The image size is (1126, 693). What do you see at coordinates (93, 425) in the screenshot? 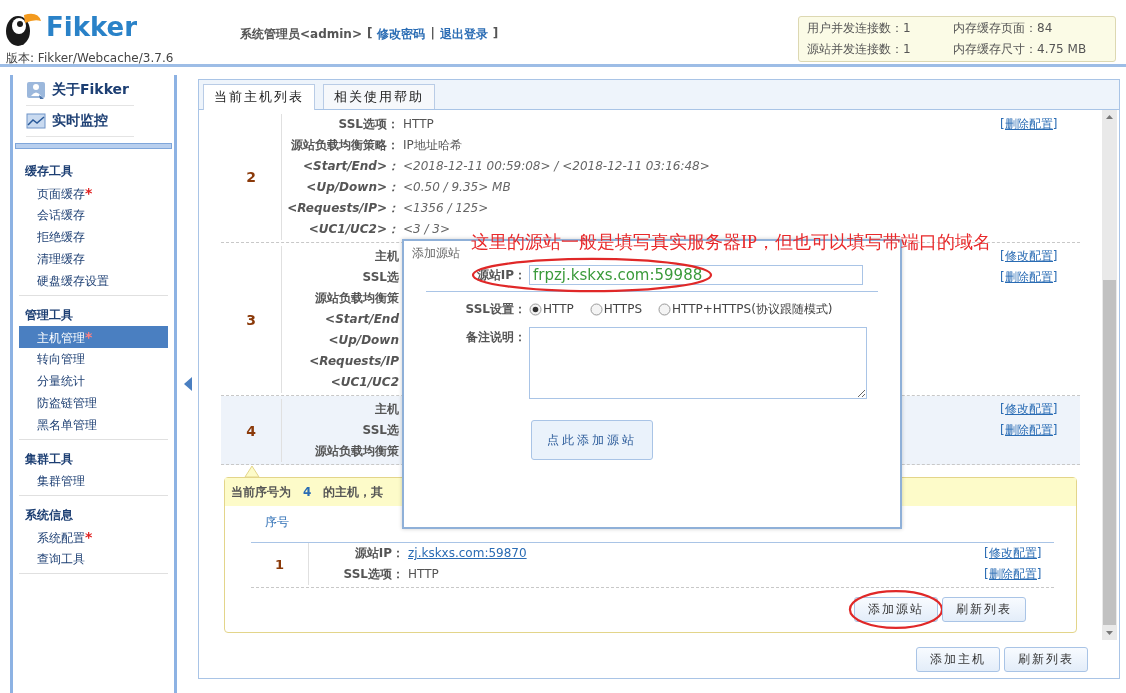
I see `sidebar-item: 黑名单管理` at bounding box center [93, 425].